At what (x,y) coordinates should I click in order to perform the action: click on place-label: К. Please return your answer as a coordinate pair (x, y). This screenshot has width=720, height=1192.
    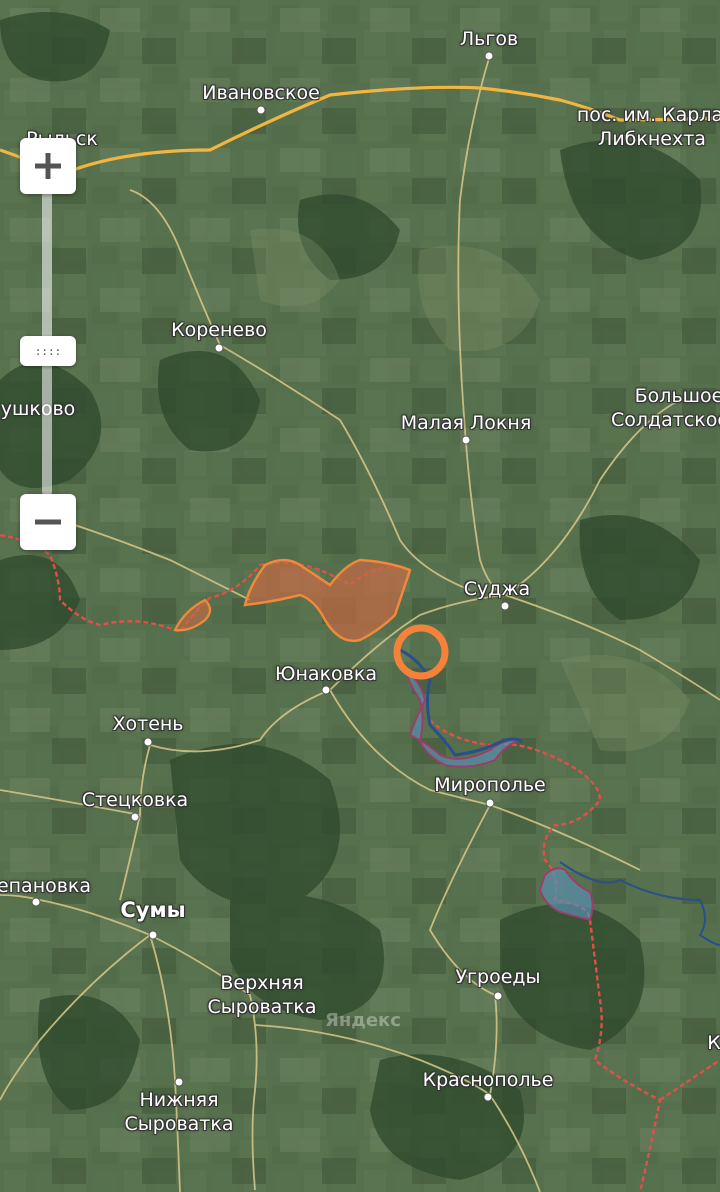
    Looking at the image, I should click on (713, 1043).